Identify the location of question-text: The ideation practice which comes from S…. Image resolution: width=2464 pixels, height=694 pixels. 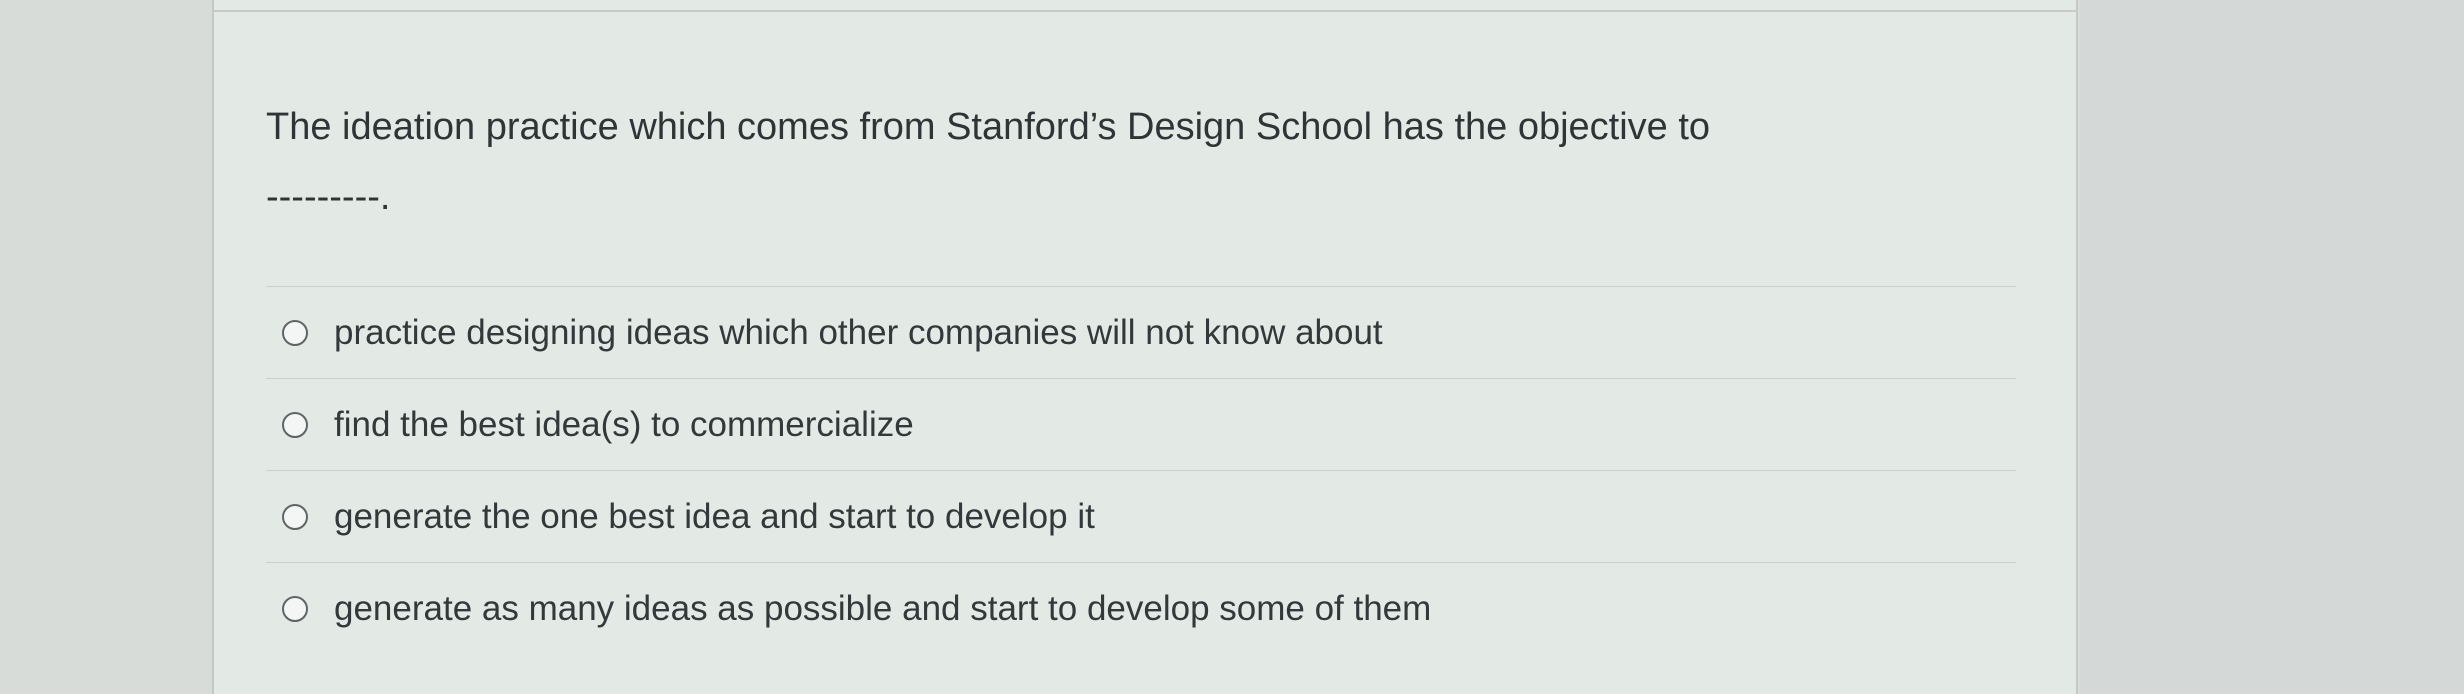
(1146, 162).